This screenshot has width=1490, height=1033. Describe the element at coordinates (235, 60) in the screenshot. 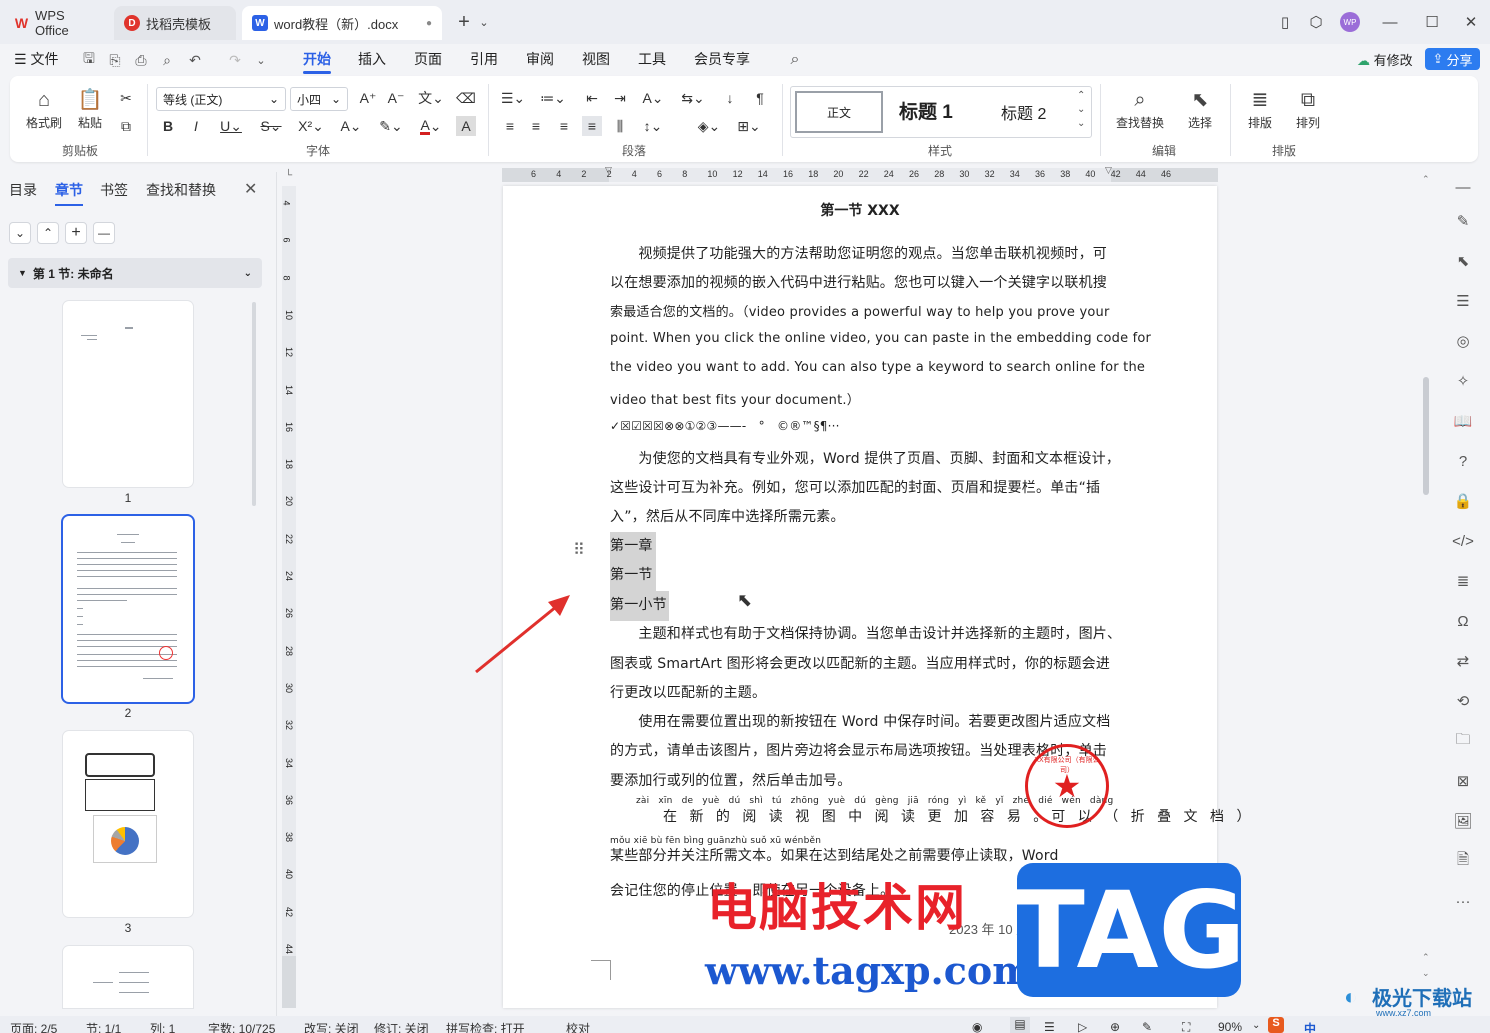

I see `redo-icon: ↷` at that location.